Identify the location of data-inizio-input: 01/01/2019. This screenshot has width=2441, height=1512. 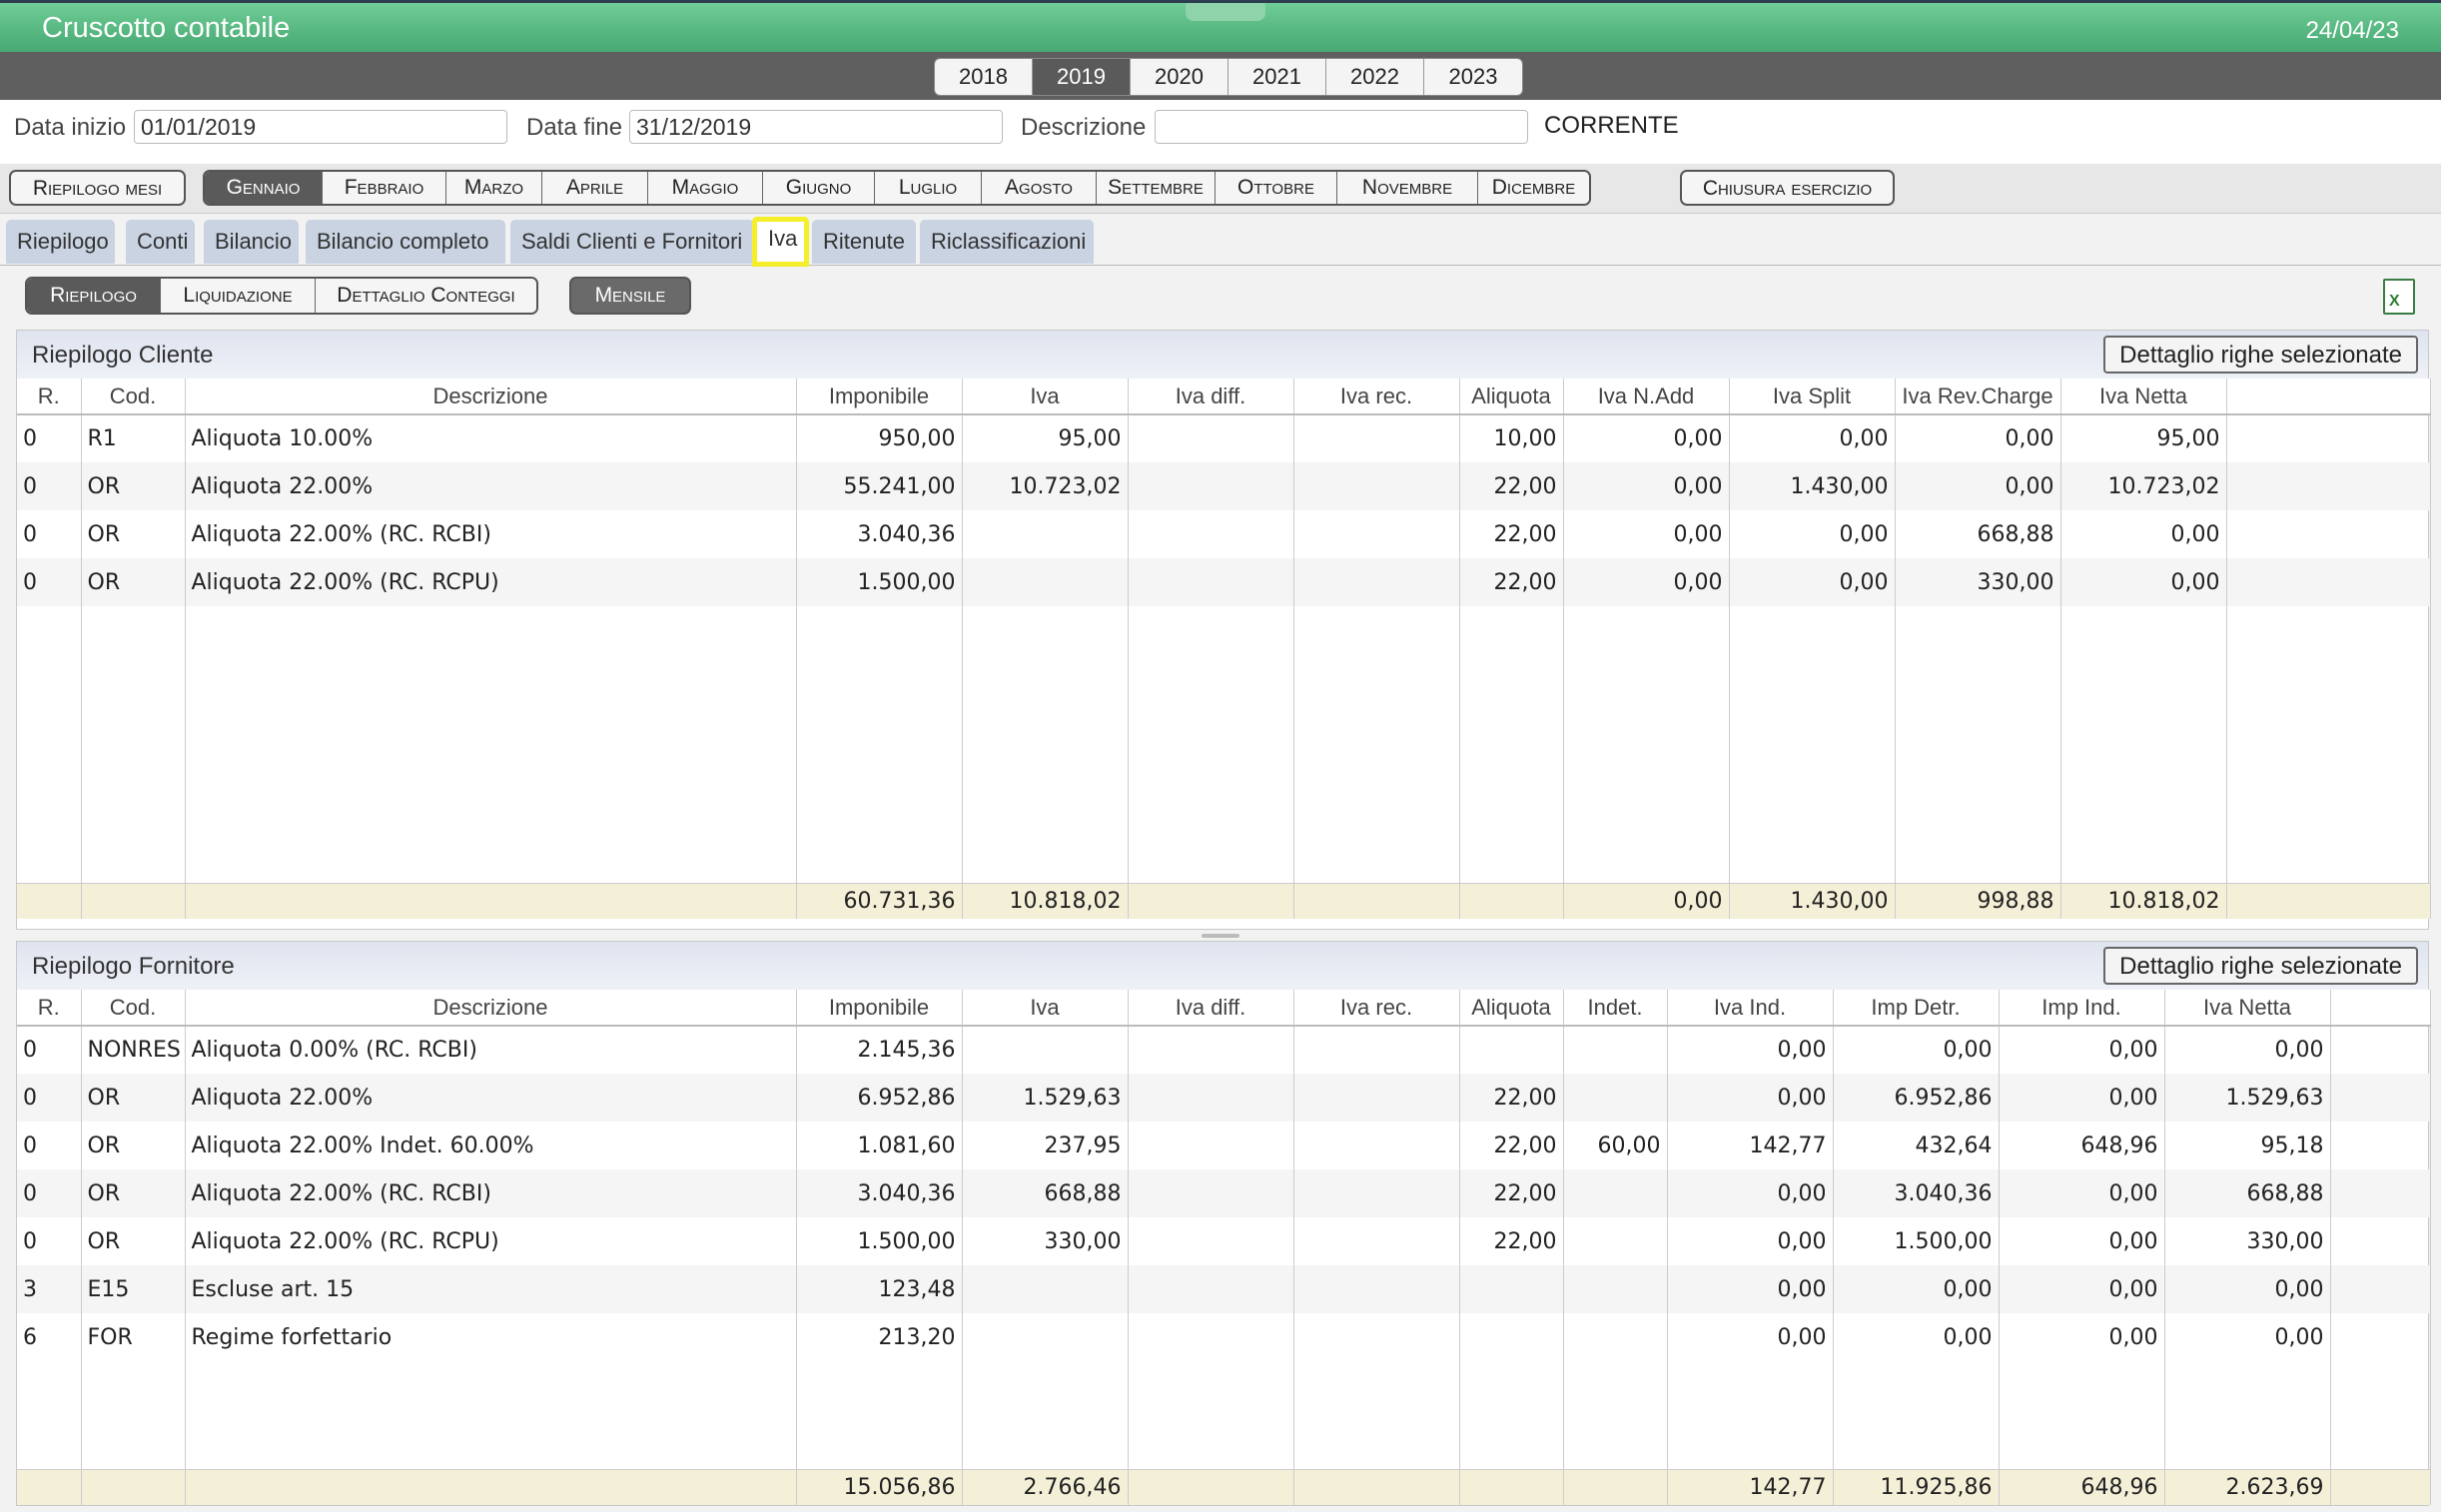
(320, 127).